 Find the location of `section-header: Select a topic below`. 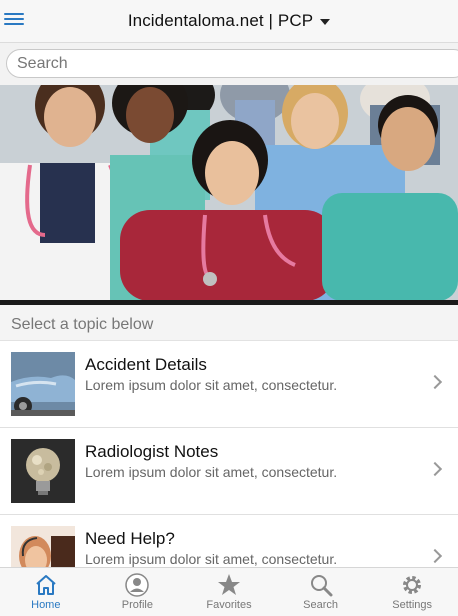

section-header: Select a topic below is located at coordinates (229, 323).